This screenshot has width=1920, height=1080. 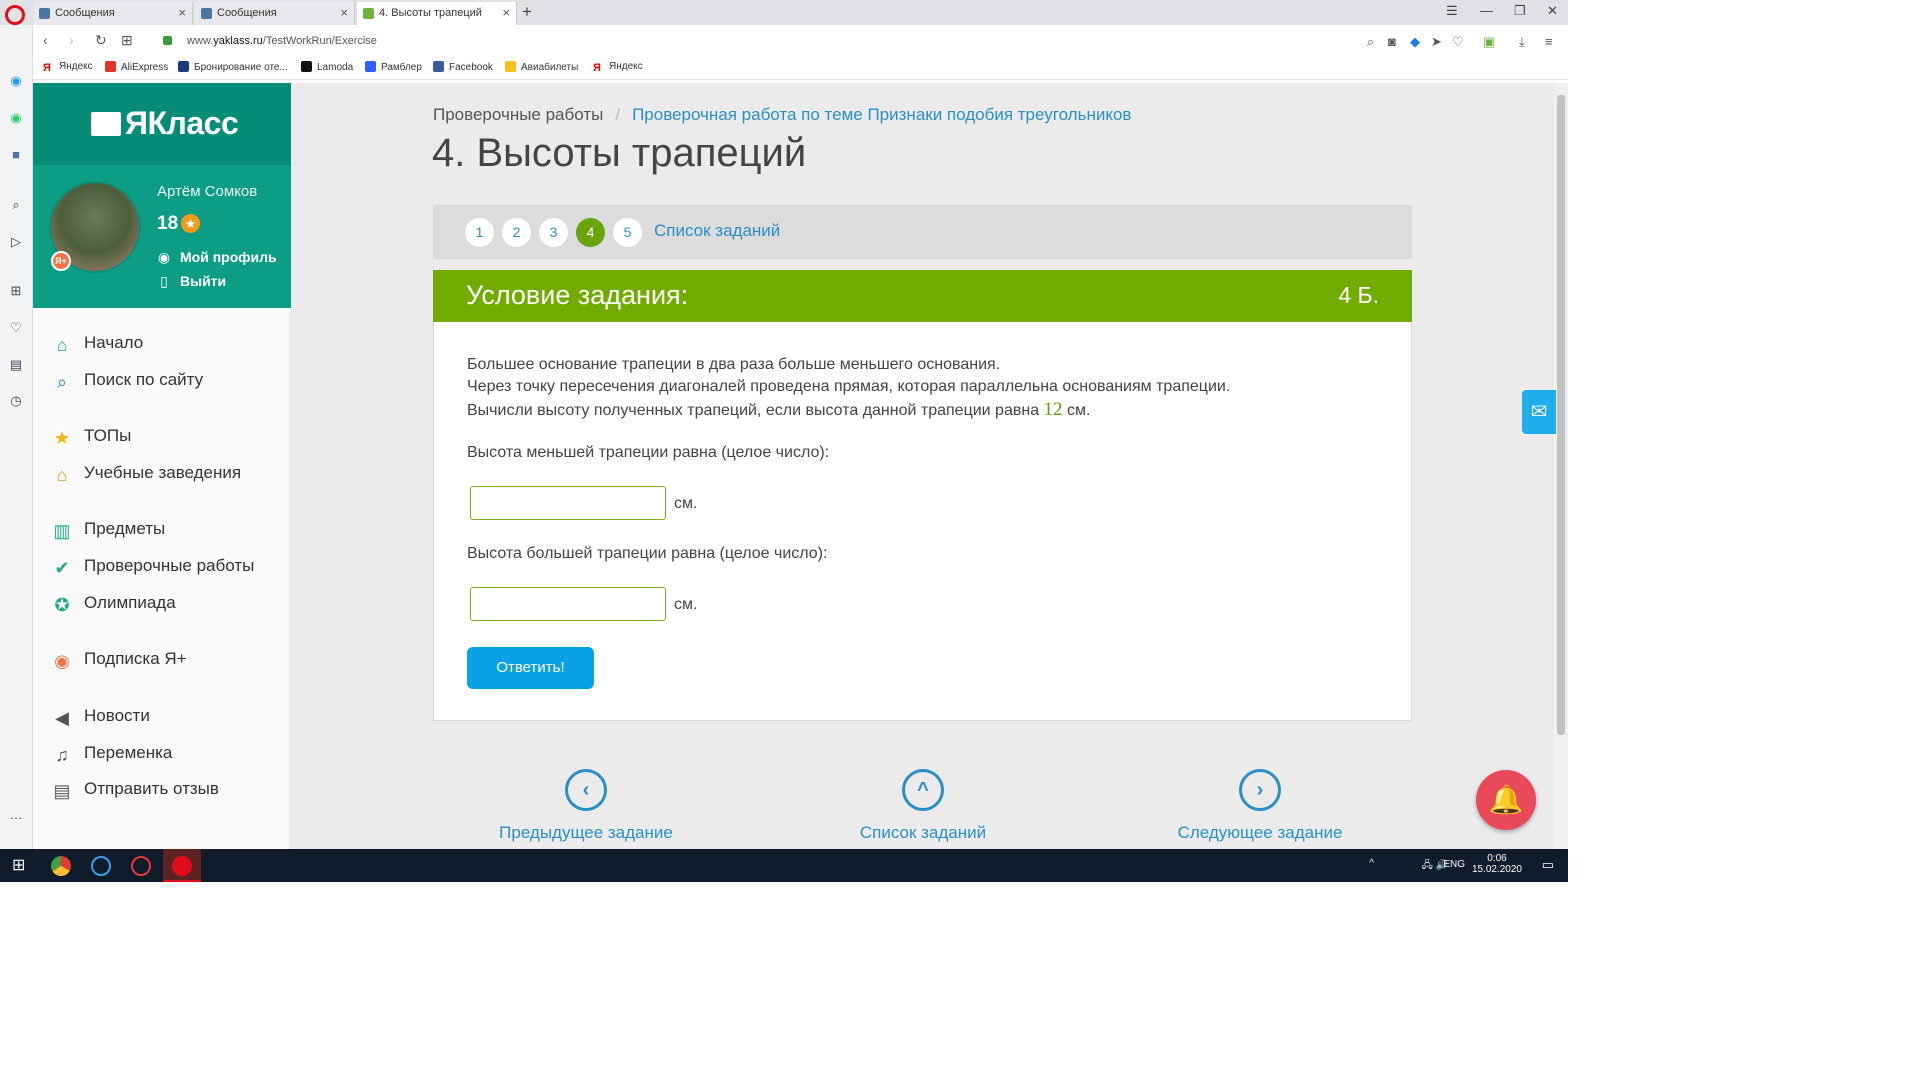 I want to click on whatsapp-icon: ◉, so click(x=16, y=118).